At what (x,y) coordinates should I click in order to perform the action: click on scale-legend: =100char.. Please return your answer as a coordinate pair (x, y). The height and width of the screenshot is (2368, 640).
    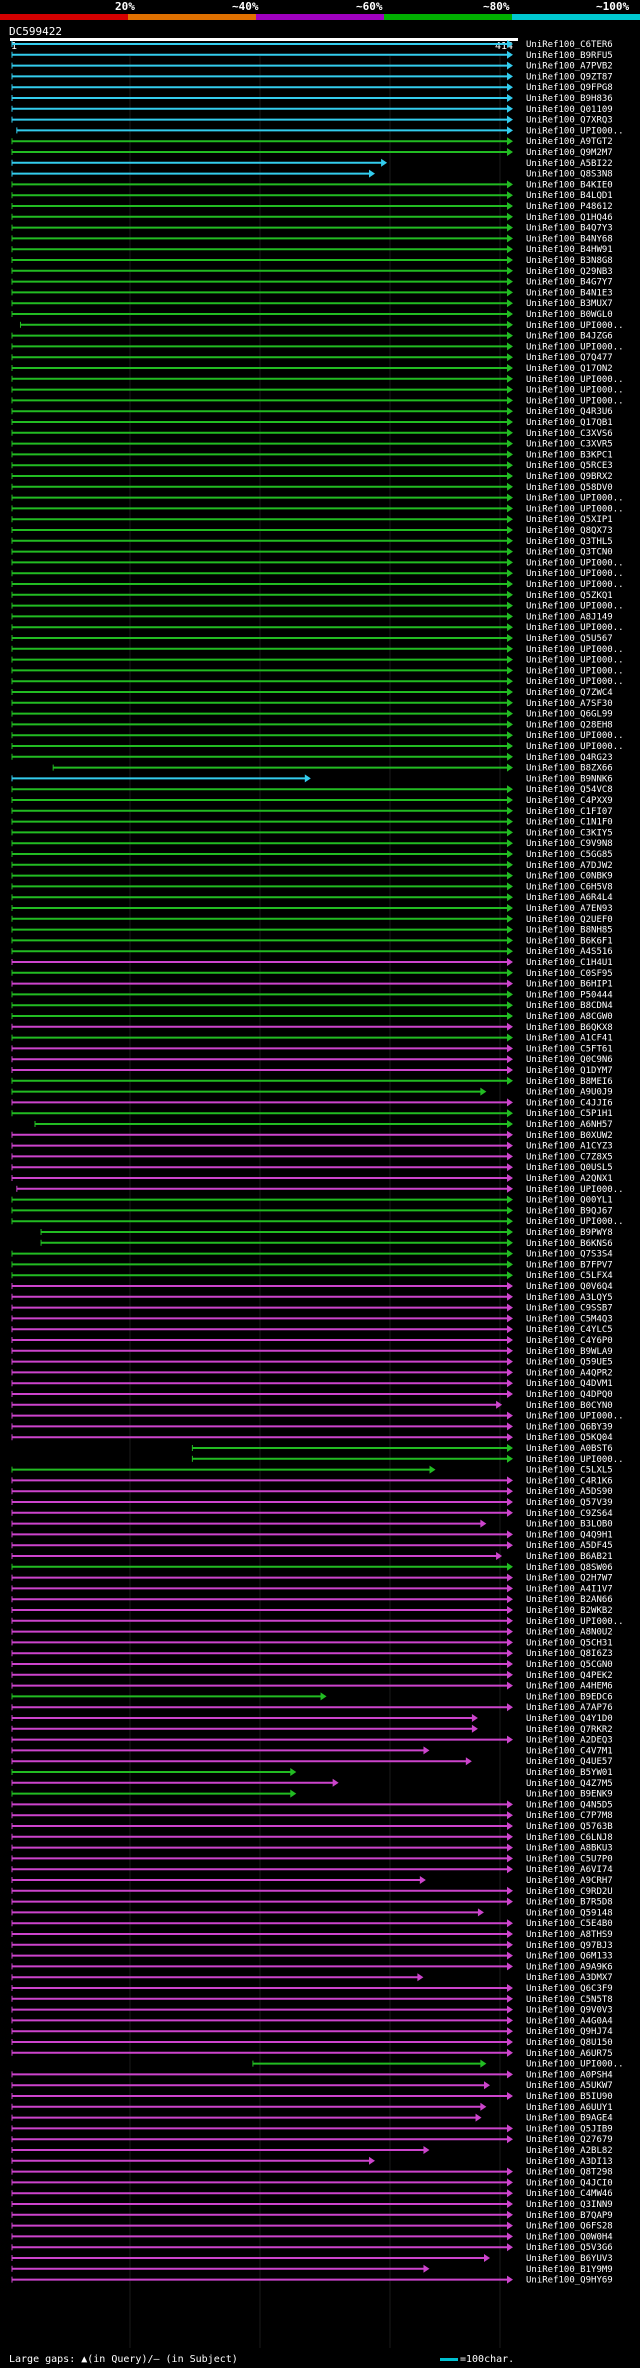
    Looking at the image, I should click on (477, 2359).